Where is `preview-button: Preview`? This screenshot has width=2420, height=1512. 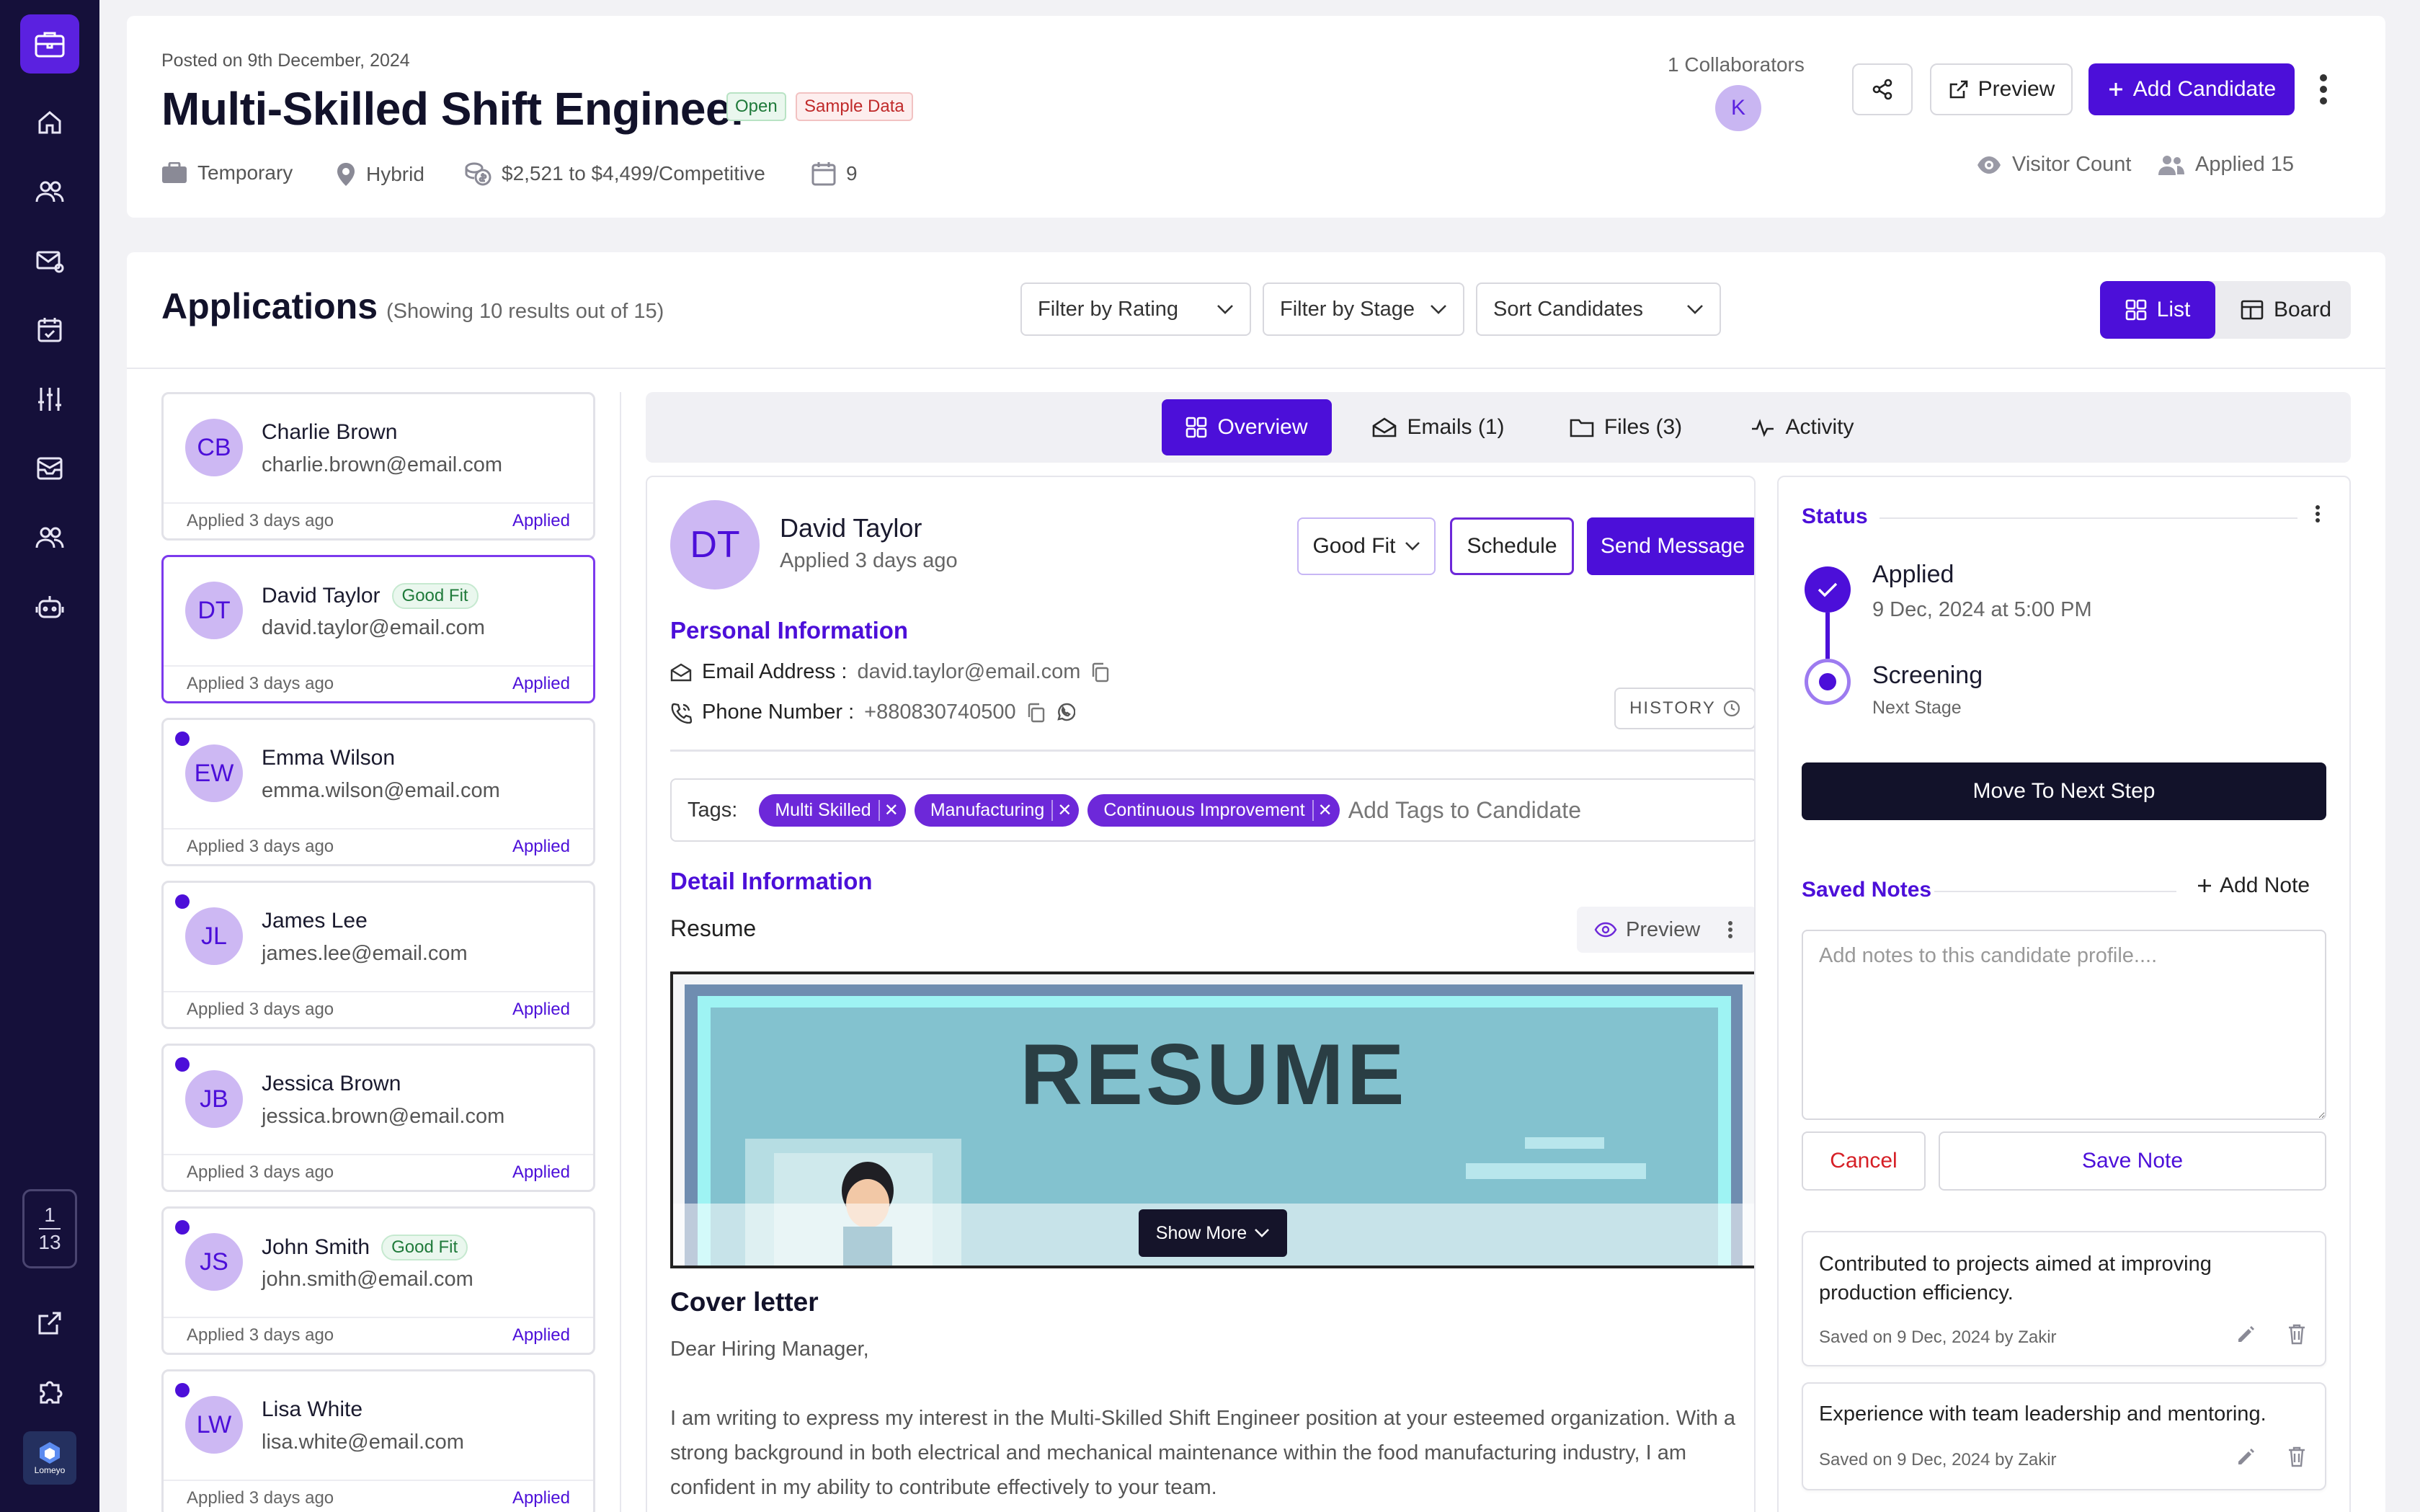
preview-button: Preview is located at coordinates (2001, 89).